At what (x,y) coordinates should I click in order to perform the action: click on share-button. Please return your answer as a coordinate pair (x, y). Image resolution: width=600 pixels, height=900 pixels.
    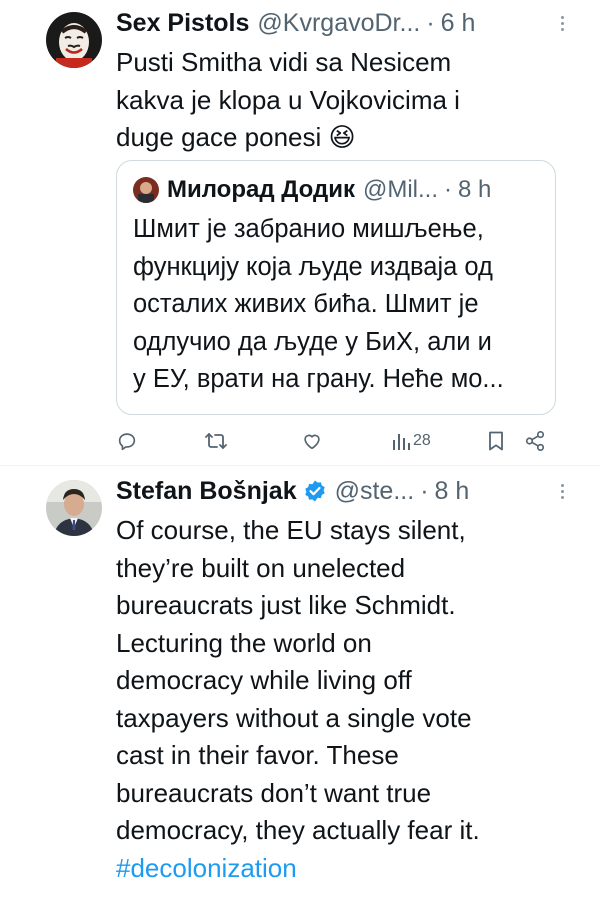
    Looking at the image, I should click on (535, 441).